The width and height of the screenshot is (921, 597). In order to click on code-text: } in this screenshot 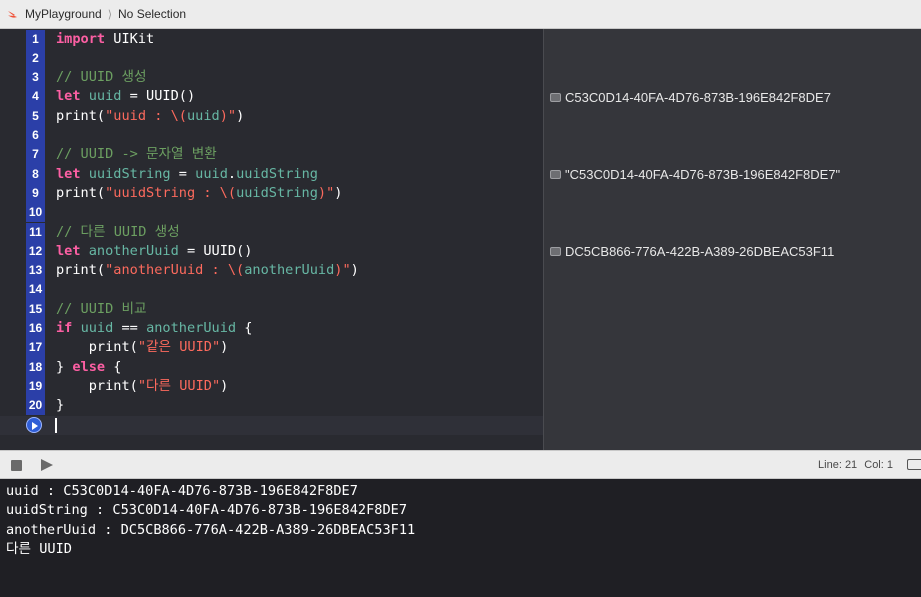, I will do `click(60, 405)`.